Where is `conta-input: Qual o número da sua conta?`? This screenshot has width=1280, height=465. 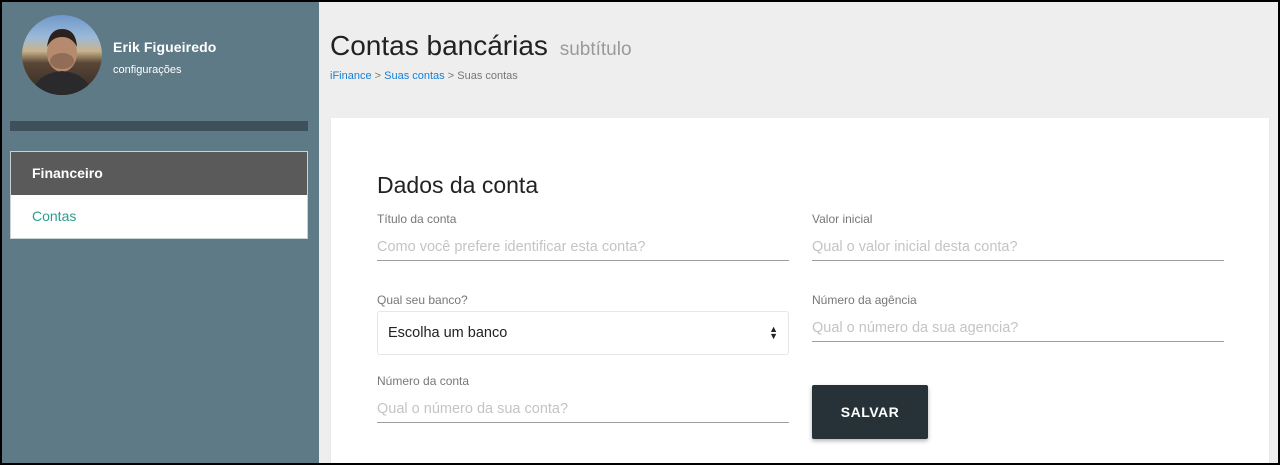 conta-input: Qual o número da sua conta? is located at coordinates (583, 411).